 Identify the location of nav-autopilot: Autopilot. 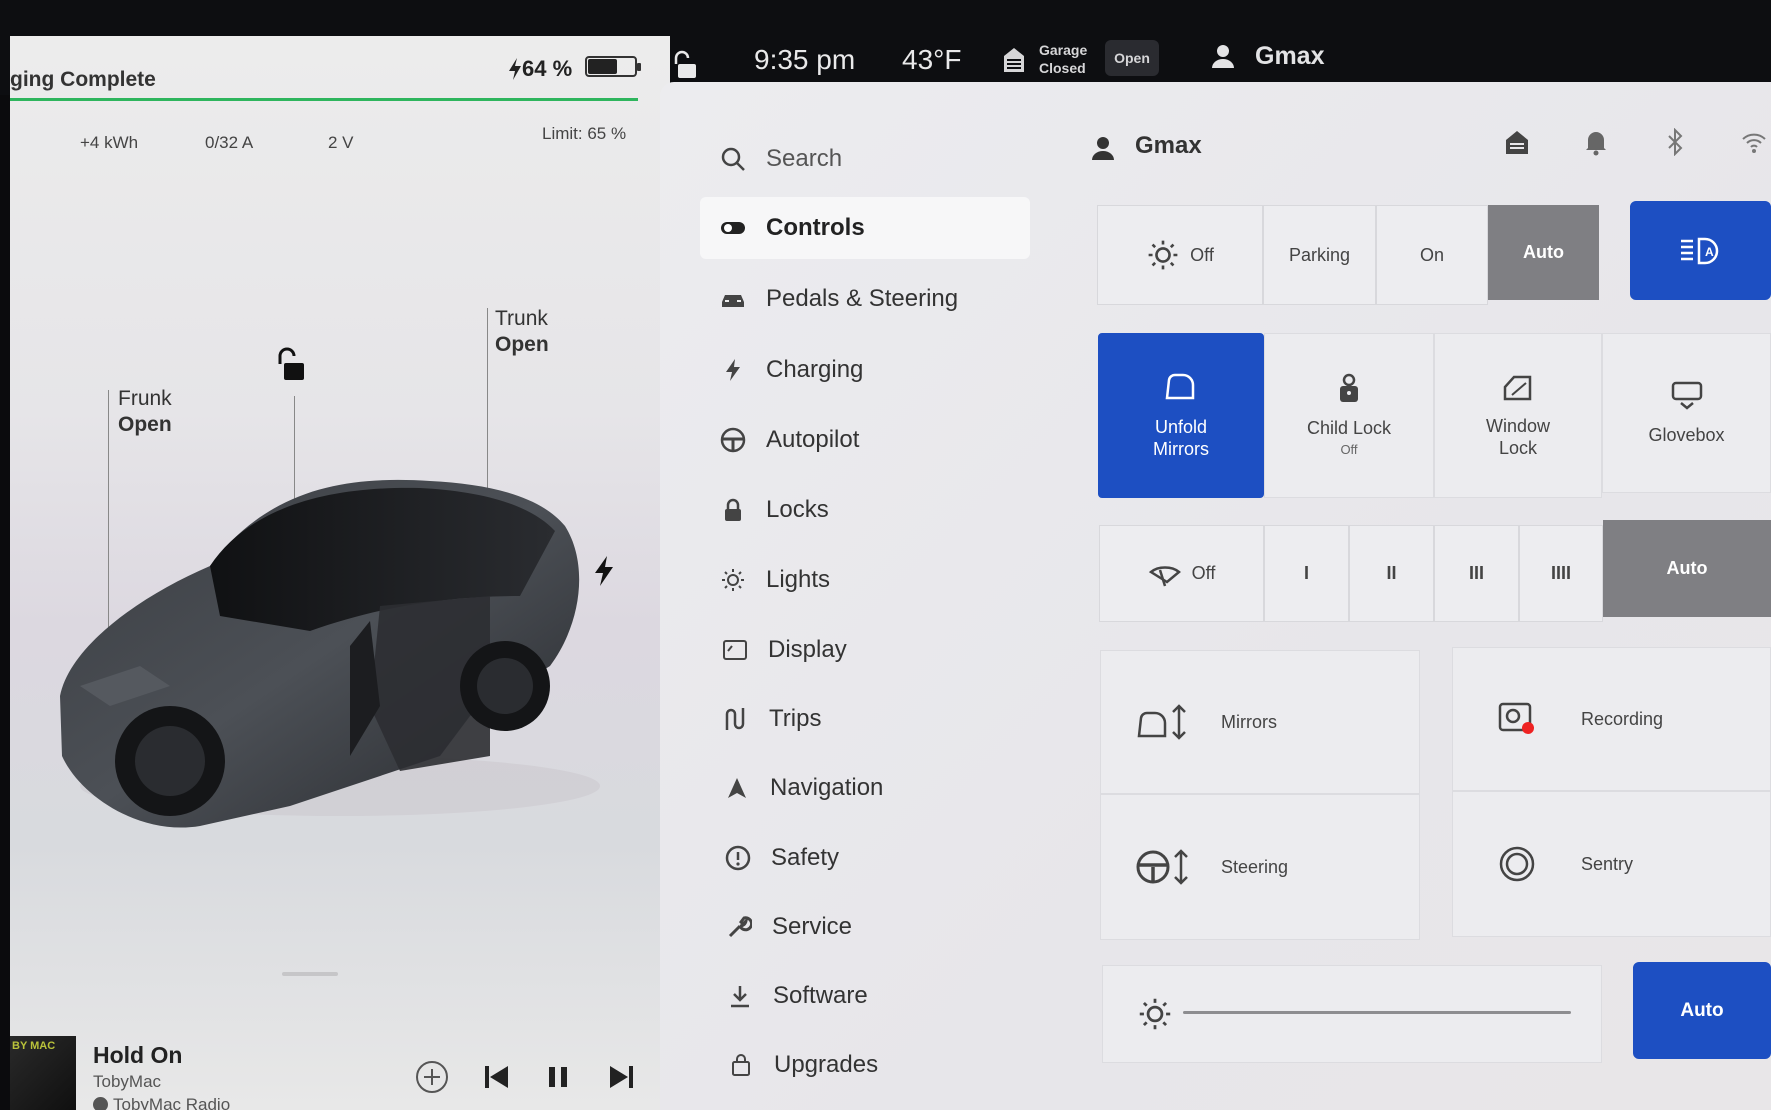
(865, 440).